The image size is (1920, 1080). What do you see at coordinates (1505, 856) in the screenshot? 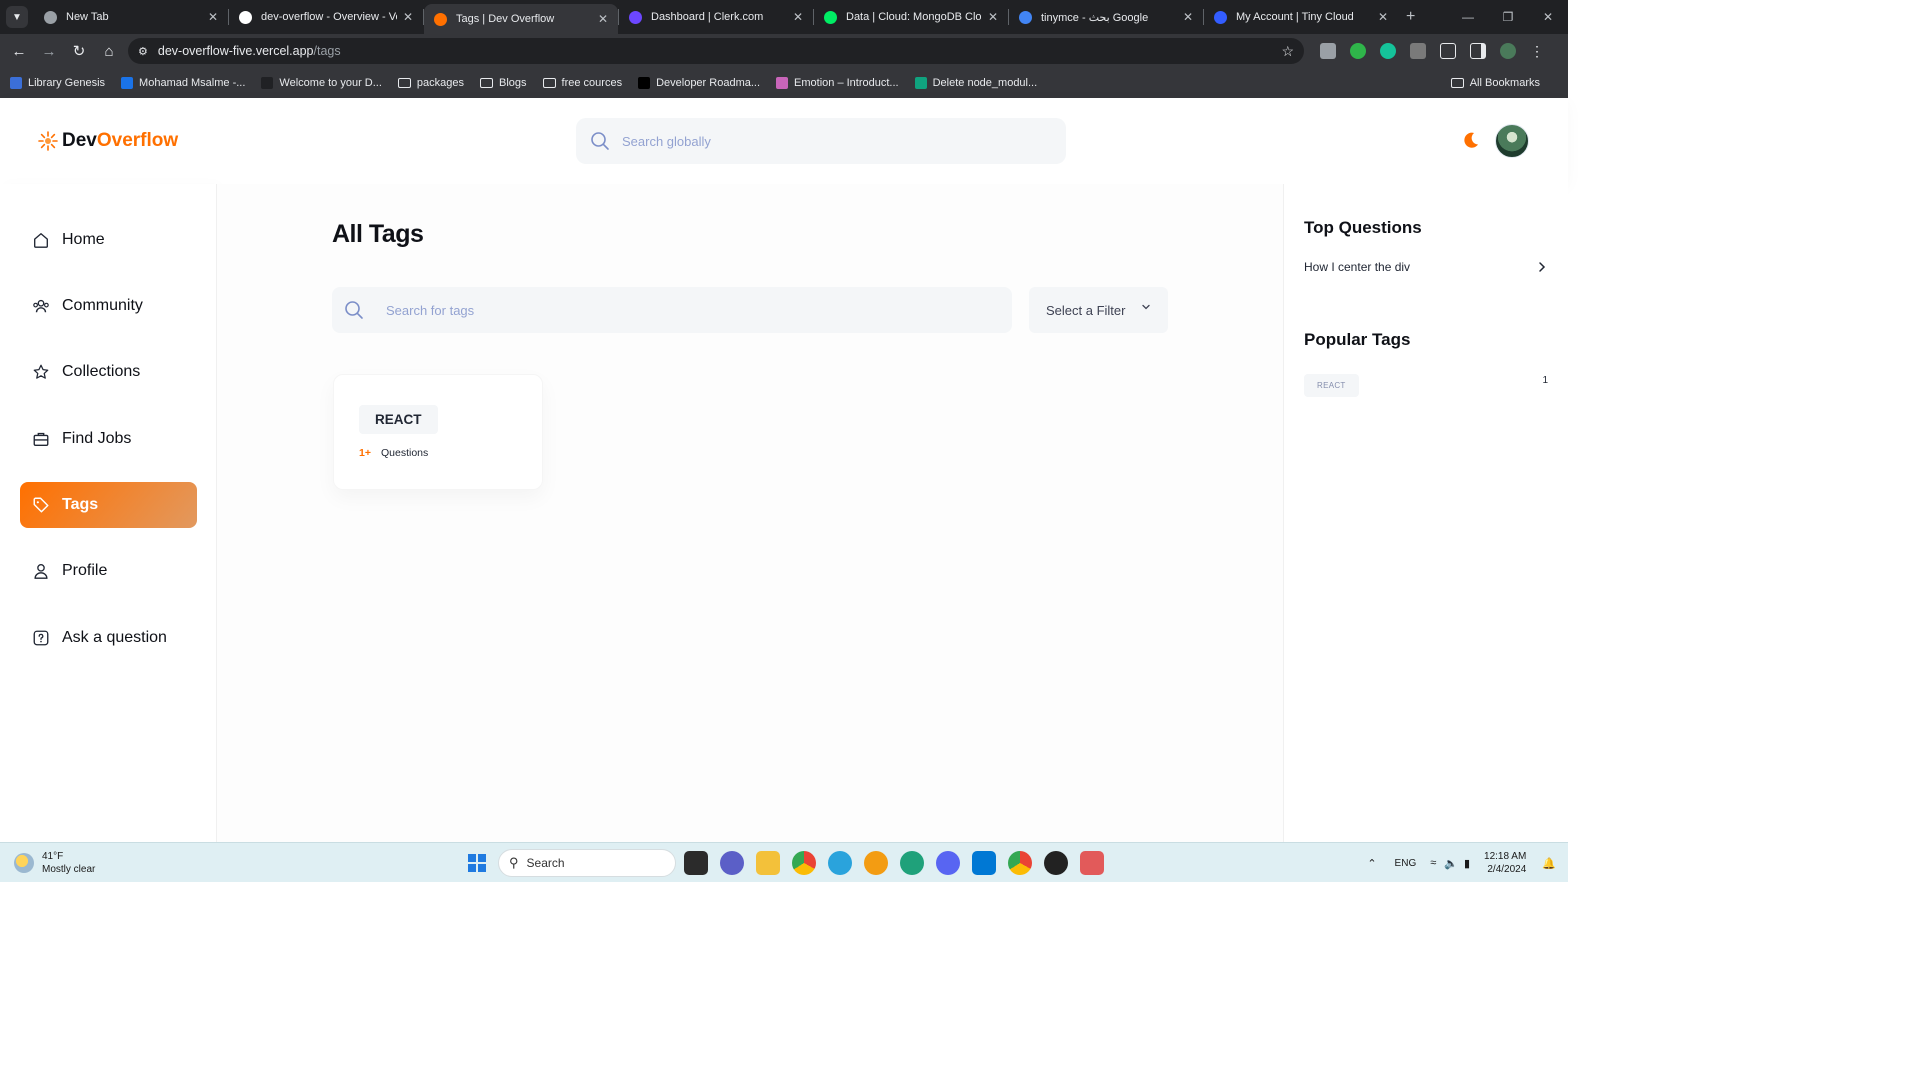
I see `clock-time: 12:18 AM` at bounding box center [1505, 856].